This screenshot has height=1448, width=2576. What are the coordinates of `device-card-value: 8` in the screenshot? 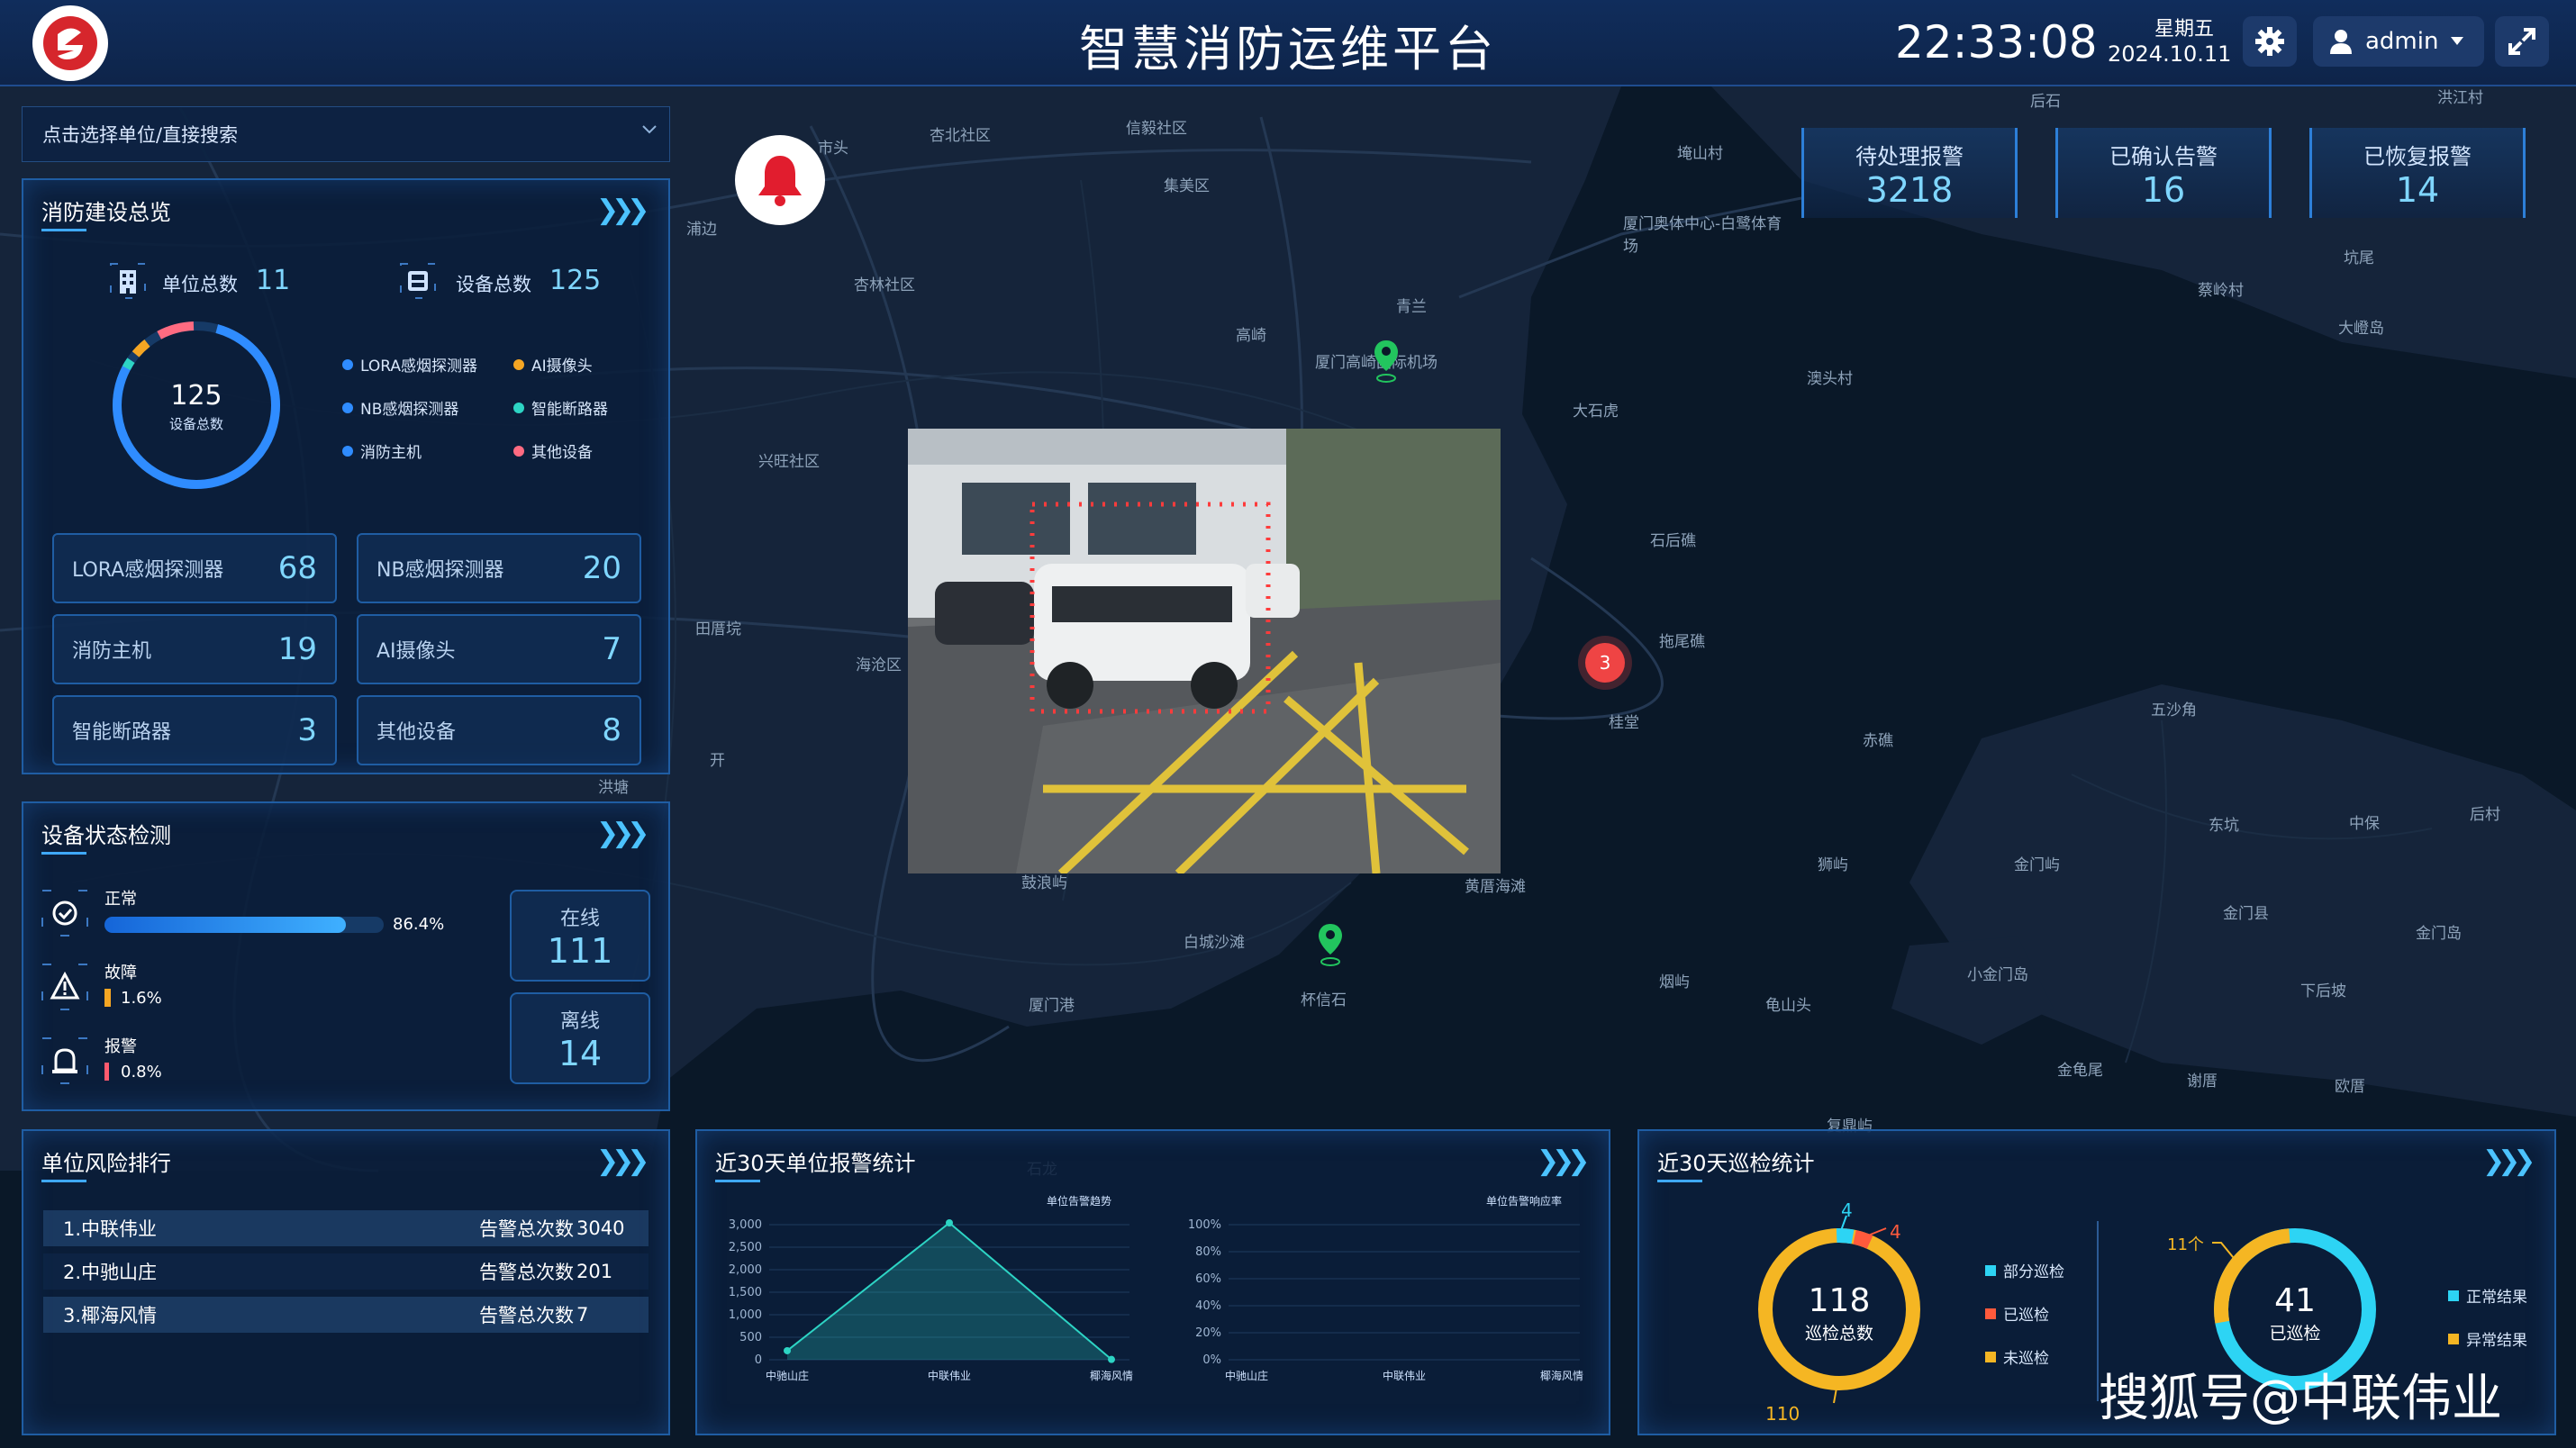 It's located at (611, 730).